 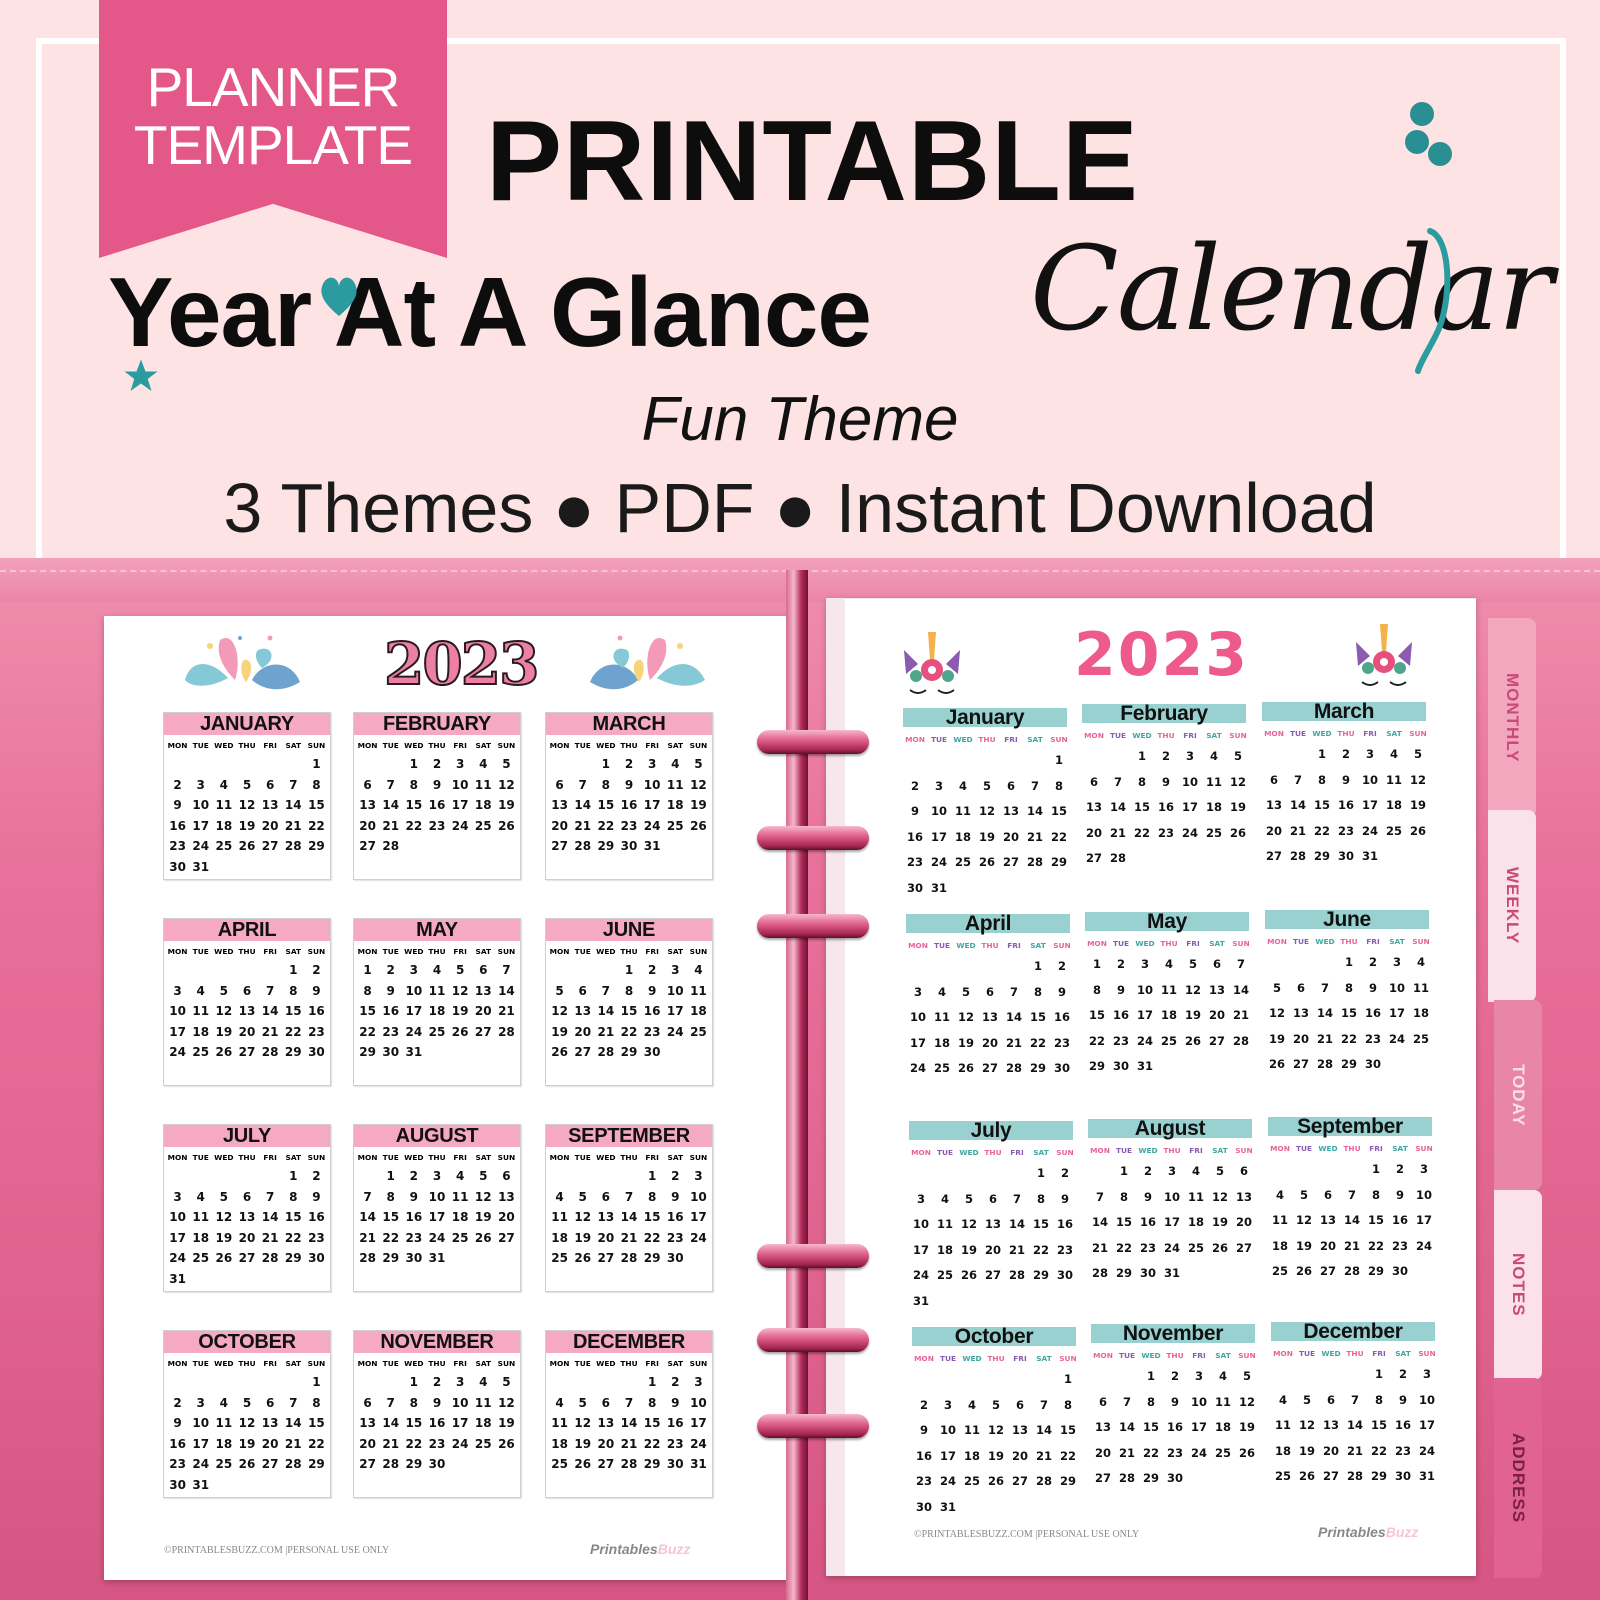 I want to click on tab-monthly: MONTHLY, so click(x=1512, y=718).